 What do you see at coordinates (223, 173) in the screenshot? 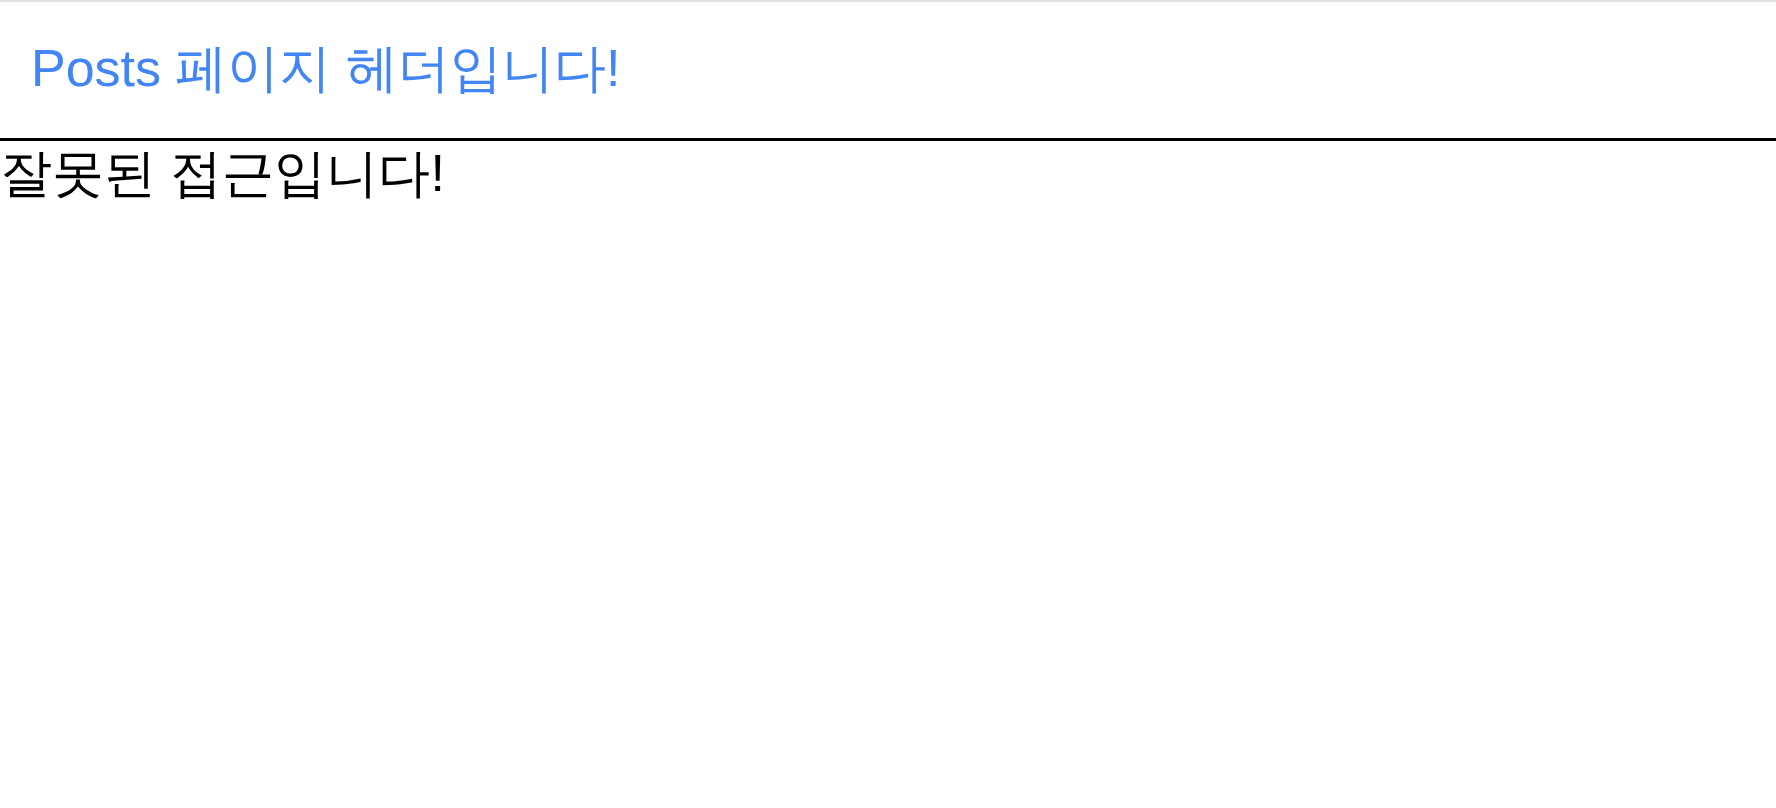
I see `error-message: 잘못된 접근입니다!` at bounding box center [223, 173].